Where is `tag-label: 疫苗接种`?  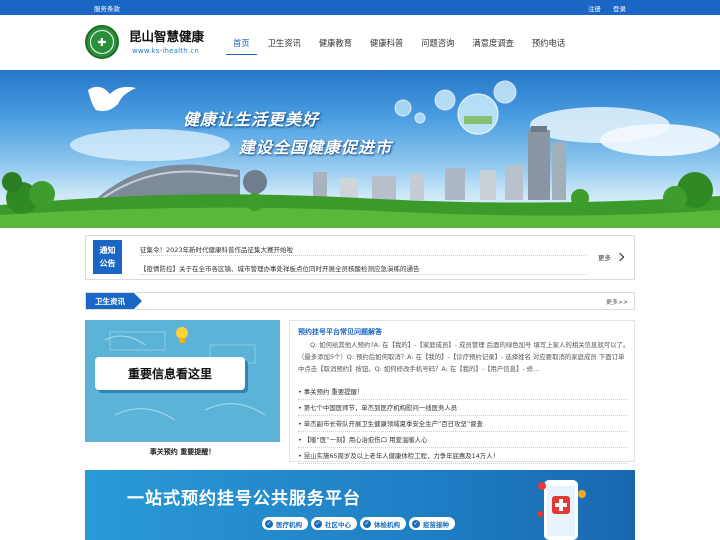 tag-label: 疫苗接种 is located at coordinates (436, 524).